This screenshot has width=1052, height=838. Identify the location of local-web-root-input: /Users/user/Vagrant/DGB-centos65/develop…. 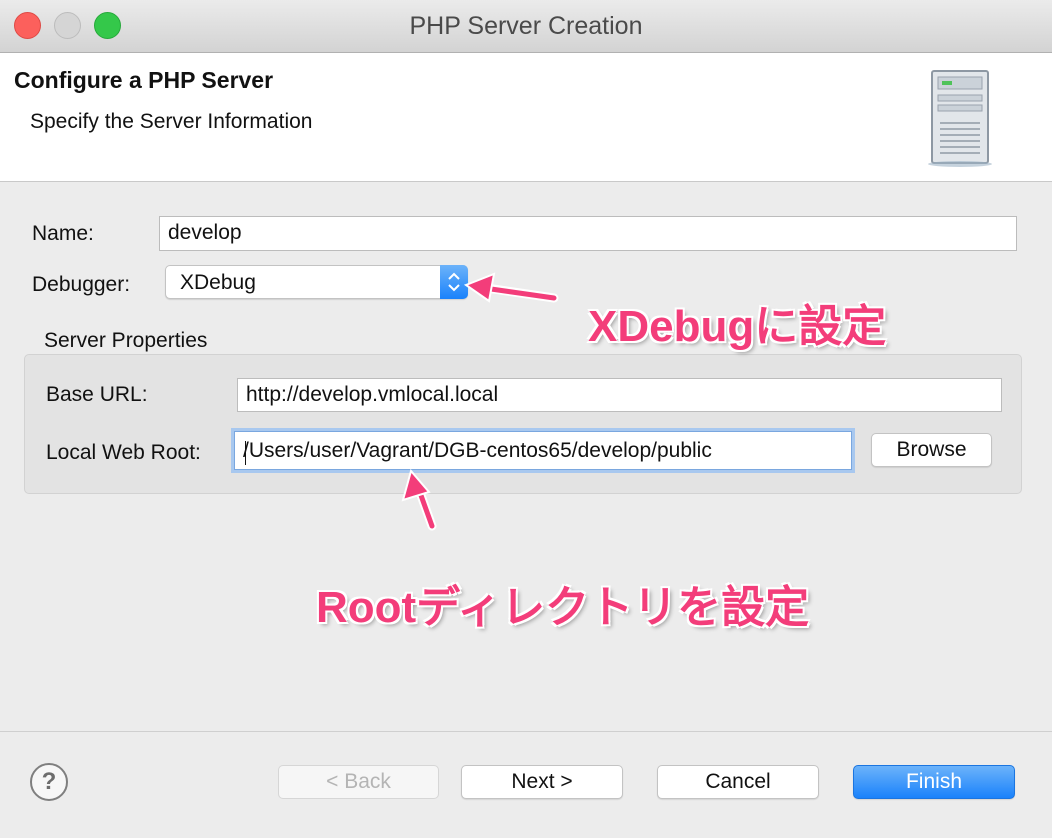
(543, 450).